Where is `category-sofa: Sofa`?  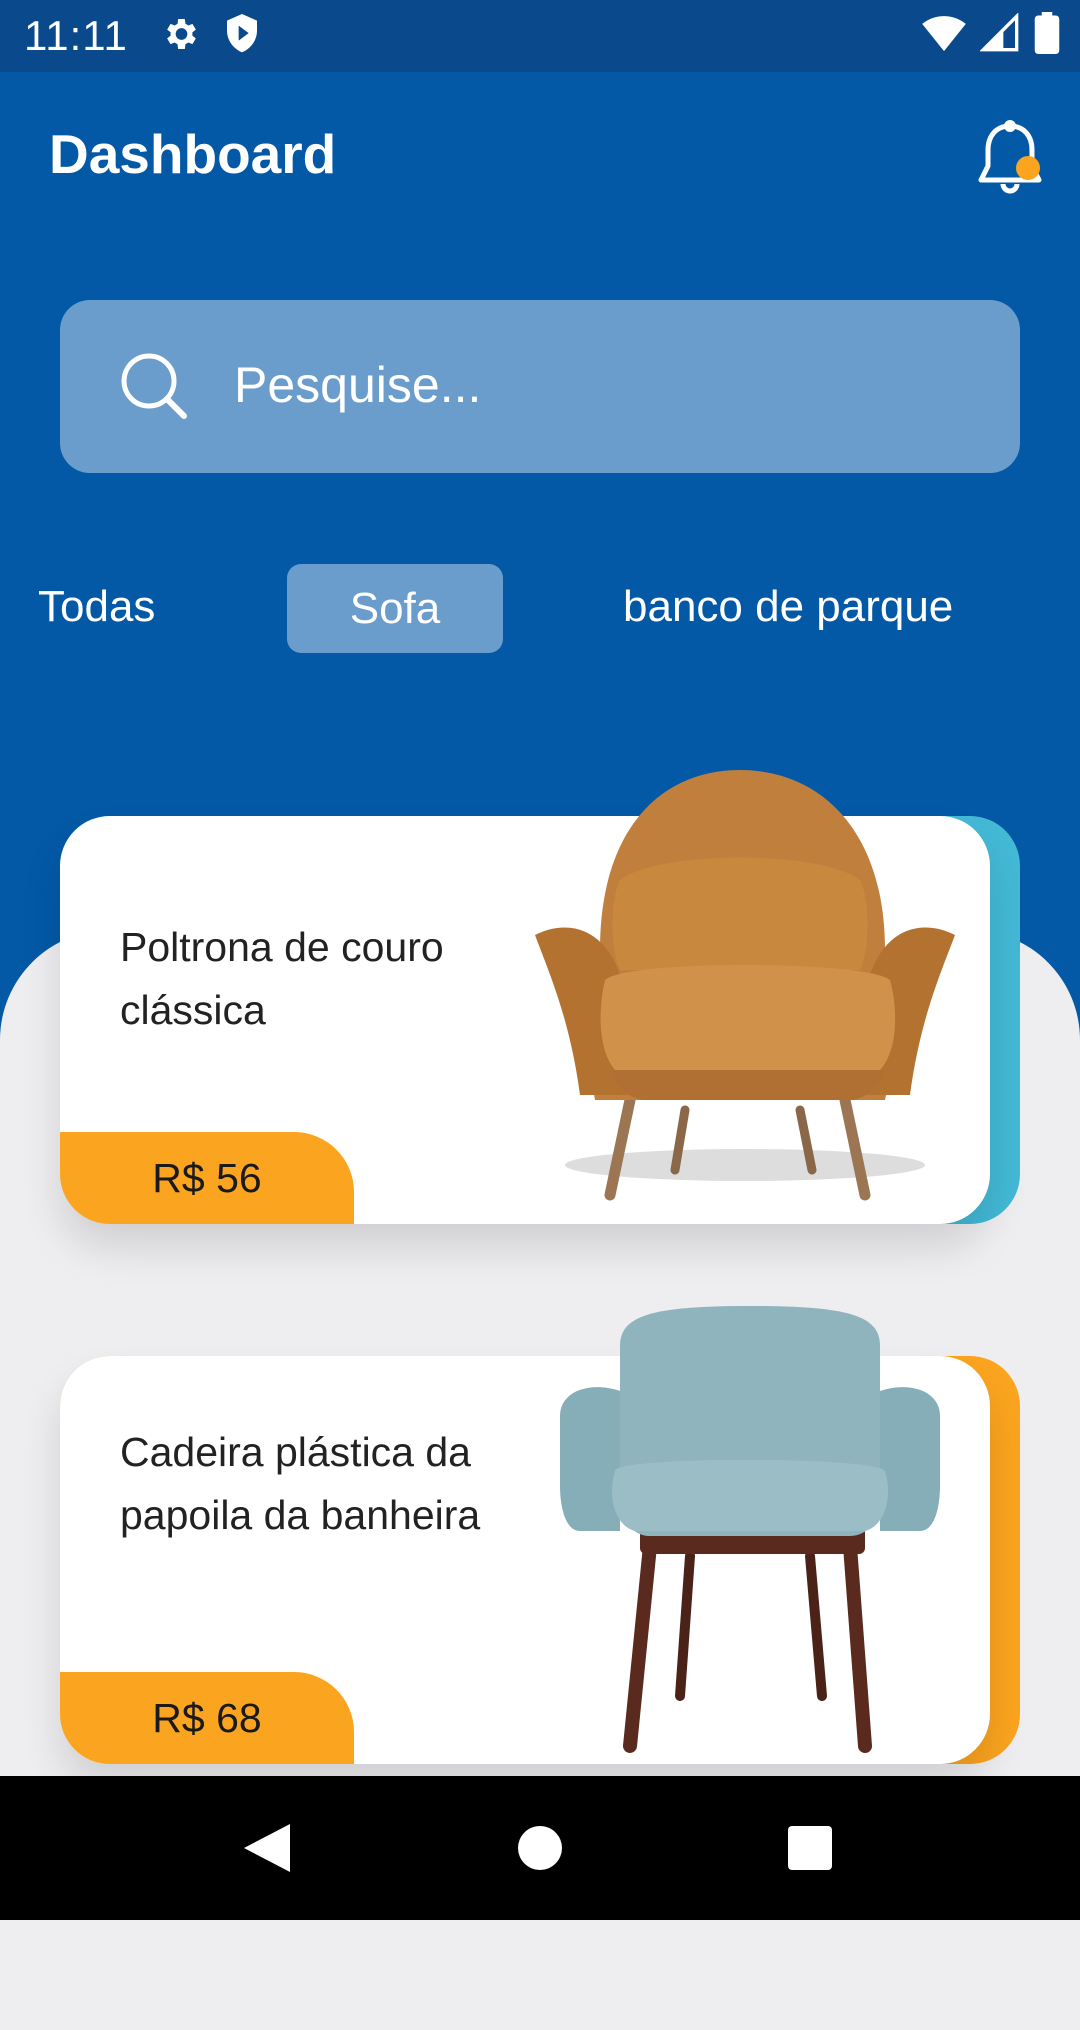 category-sofa: Sofa is located at coordinates (395, 608).